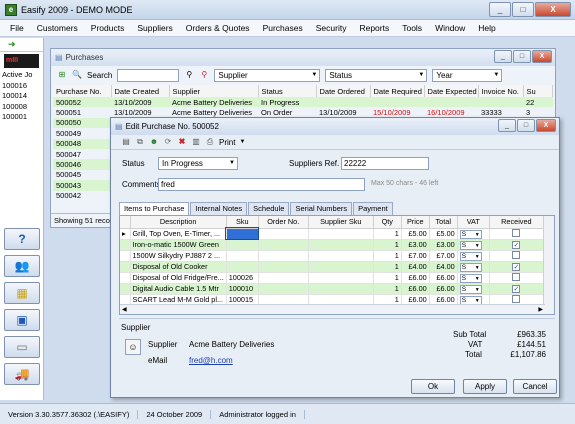 This screenshot has width=575, height=424. Describe the element at coordinates (332, 245) in the screenshot. I see `list-item: Iron-o-matic 1500W Green1£3.00£3.00S✓` at that location.